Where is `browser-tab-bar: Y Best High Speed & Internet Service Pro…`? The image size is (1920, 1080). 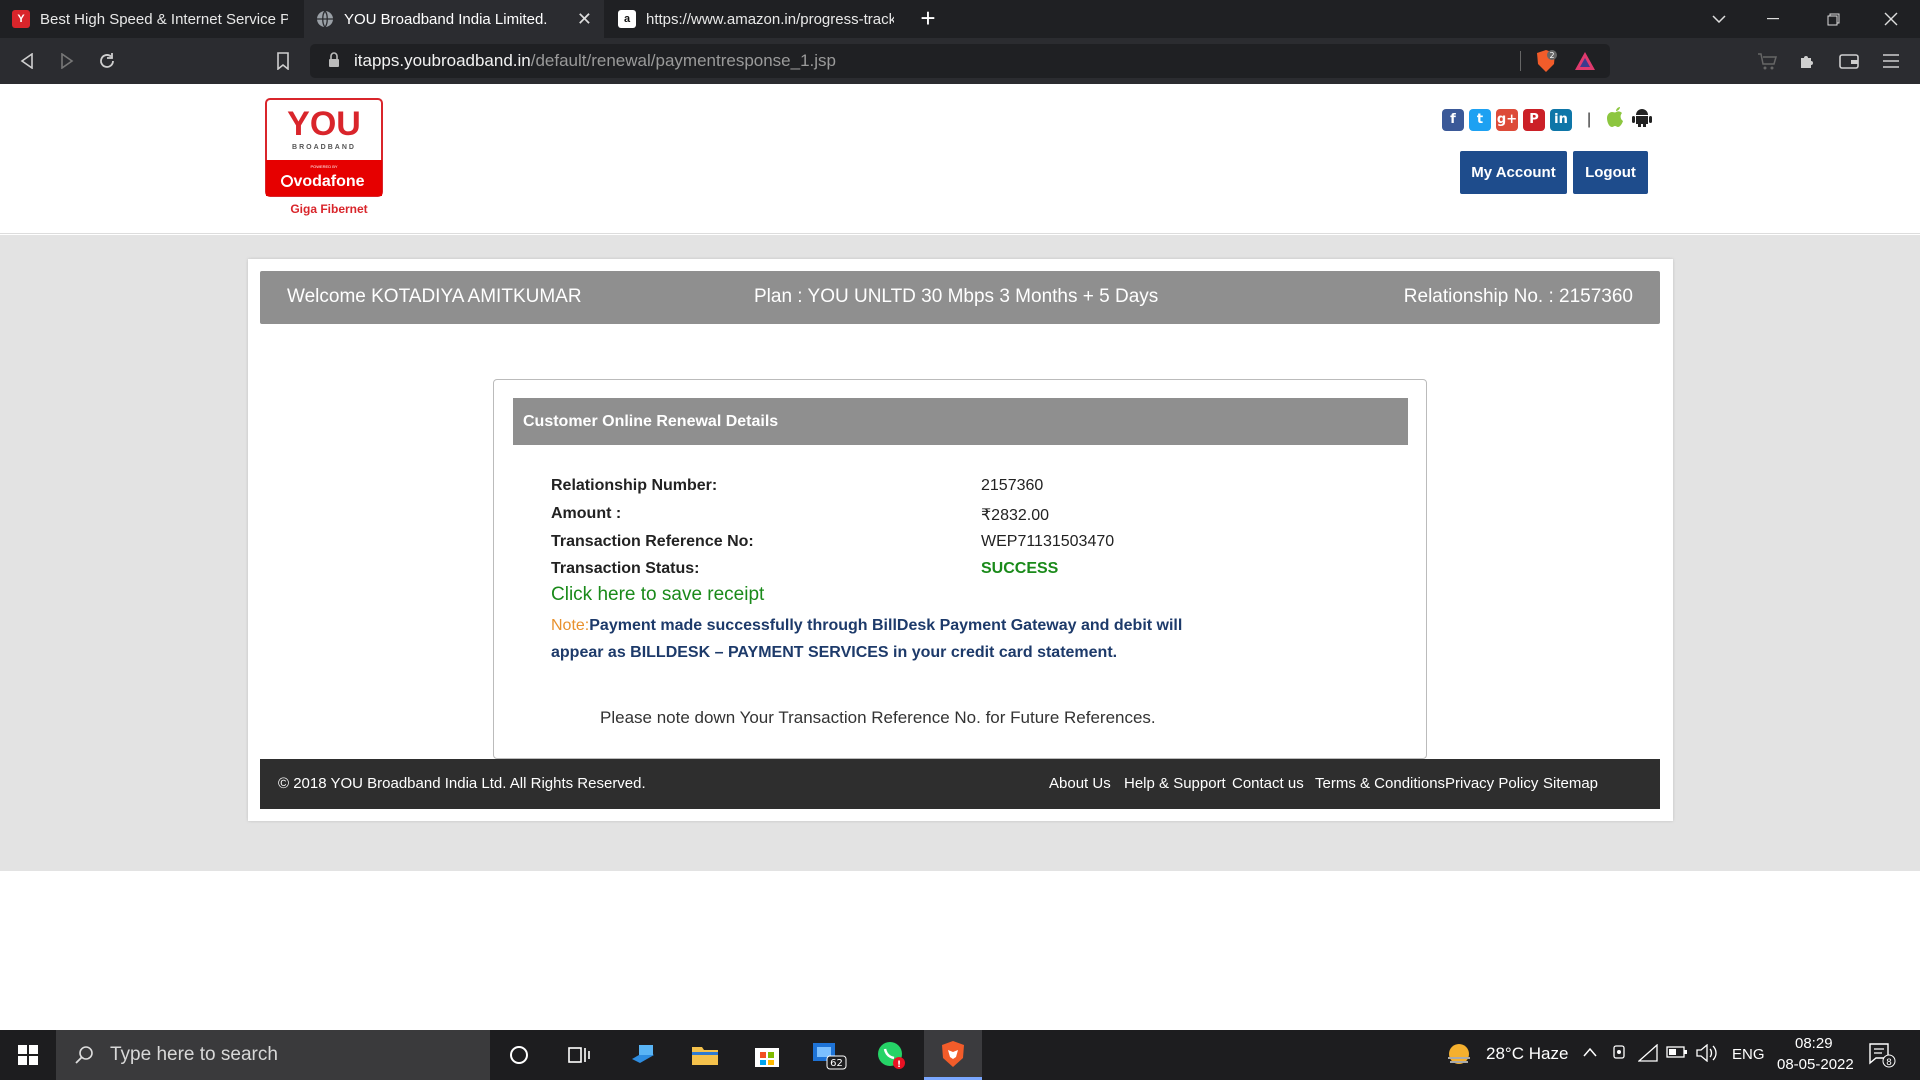 browser-tab-bar: Y Best High Speed & Internet Service Pro… is located at coordinates (960, 19).